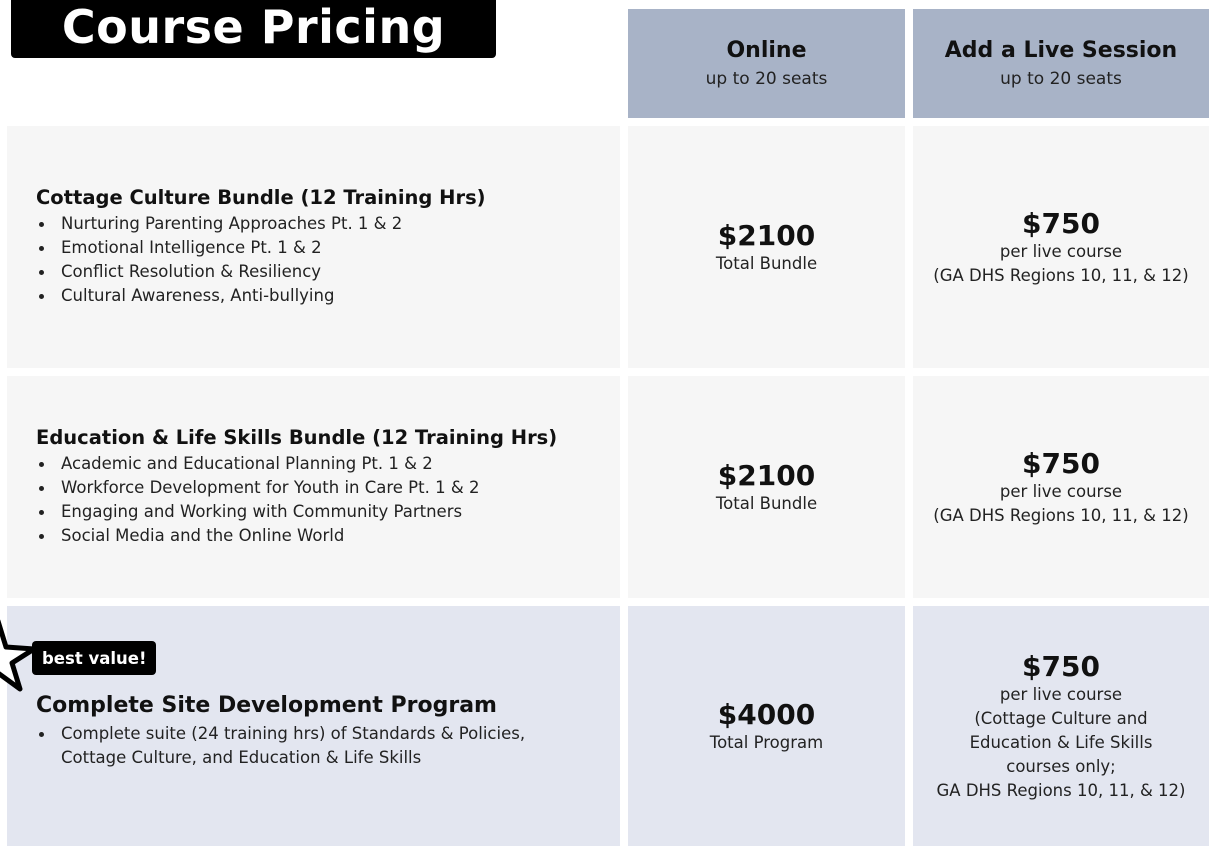  Describe the element at coordinates (1061, 718) in the screenshot. I see `live-note: (Cottage Culture and` at that location.